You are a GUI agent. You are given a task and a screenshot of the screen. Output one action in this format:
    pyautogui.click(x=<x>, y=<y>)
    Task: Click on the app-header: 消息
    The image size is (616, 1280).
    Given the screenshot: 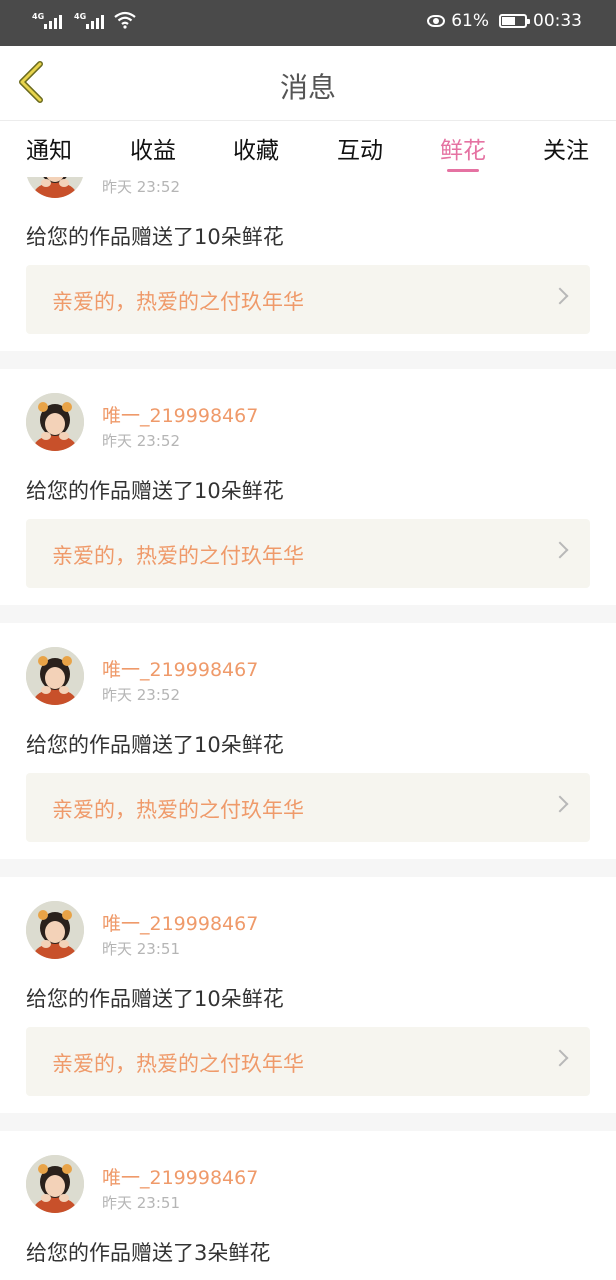 What is the action you would take?
    pyautogui.click(x=308, y=83)
    